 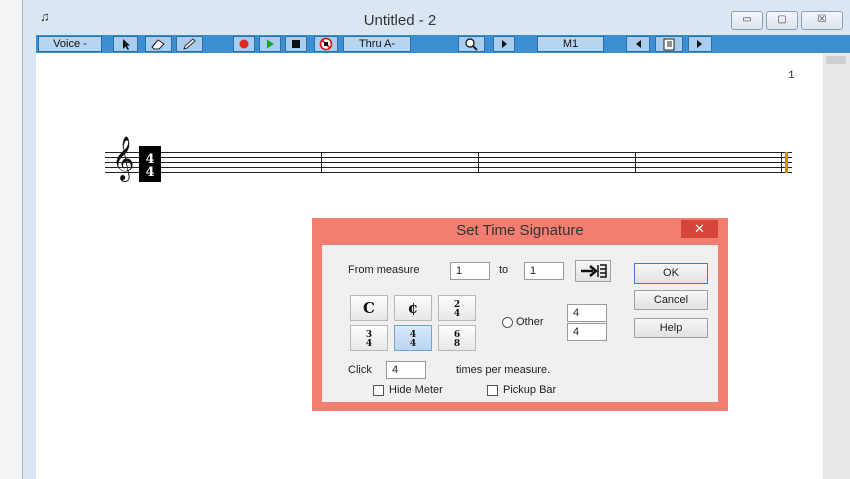 I want to click on record-icon, so click(x=244, y=44).